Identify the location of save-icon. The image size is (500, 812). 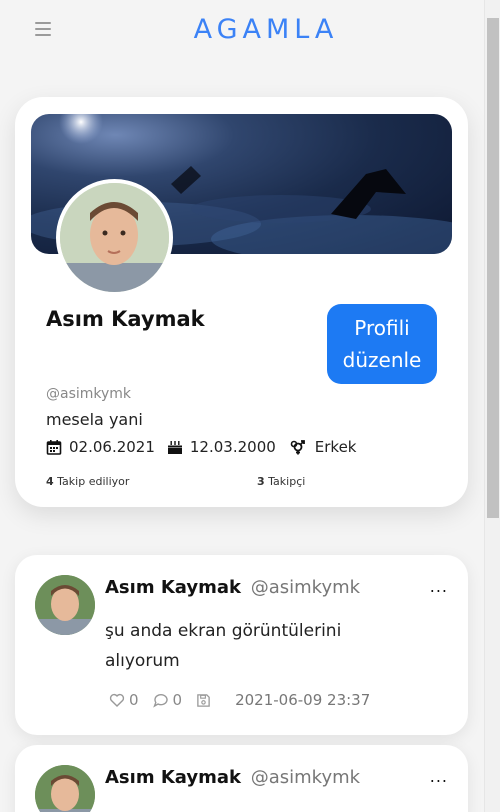
(203, 700).